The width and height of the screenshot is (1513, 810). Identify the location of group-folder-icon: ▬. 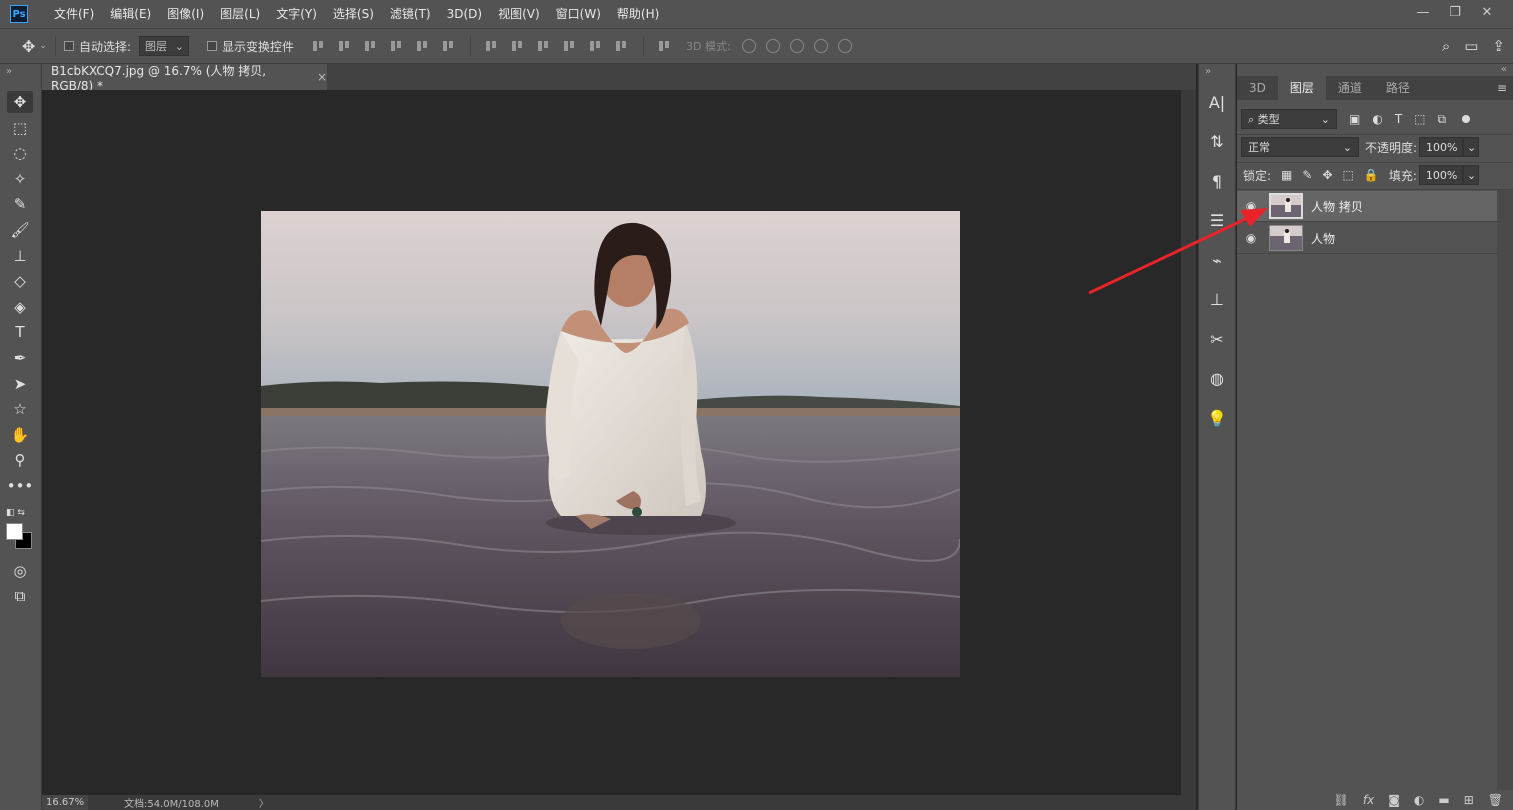
(1443, 800).